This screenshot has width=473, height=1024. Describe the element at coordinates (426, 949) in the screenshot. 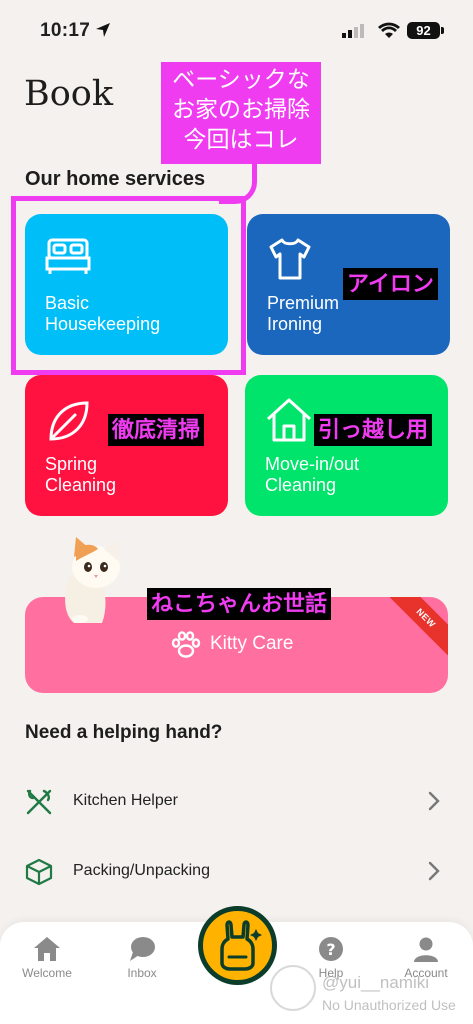

I see `person-icon` at that location.